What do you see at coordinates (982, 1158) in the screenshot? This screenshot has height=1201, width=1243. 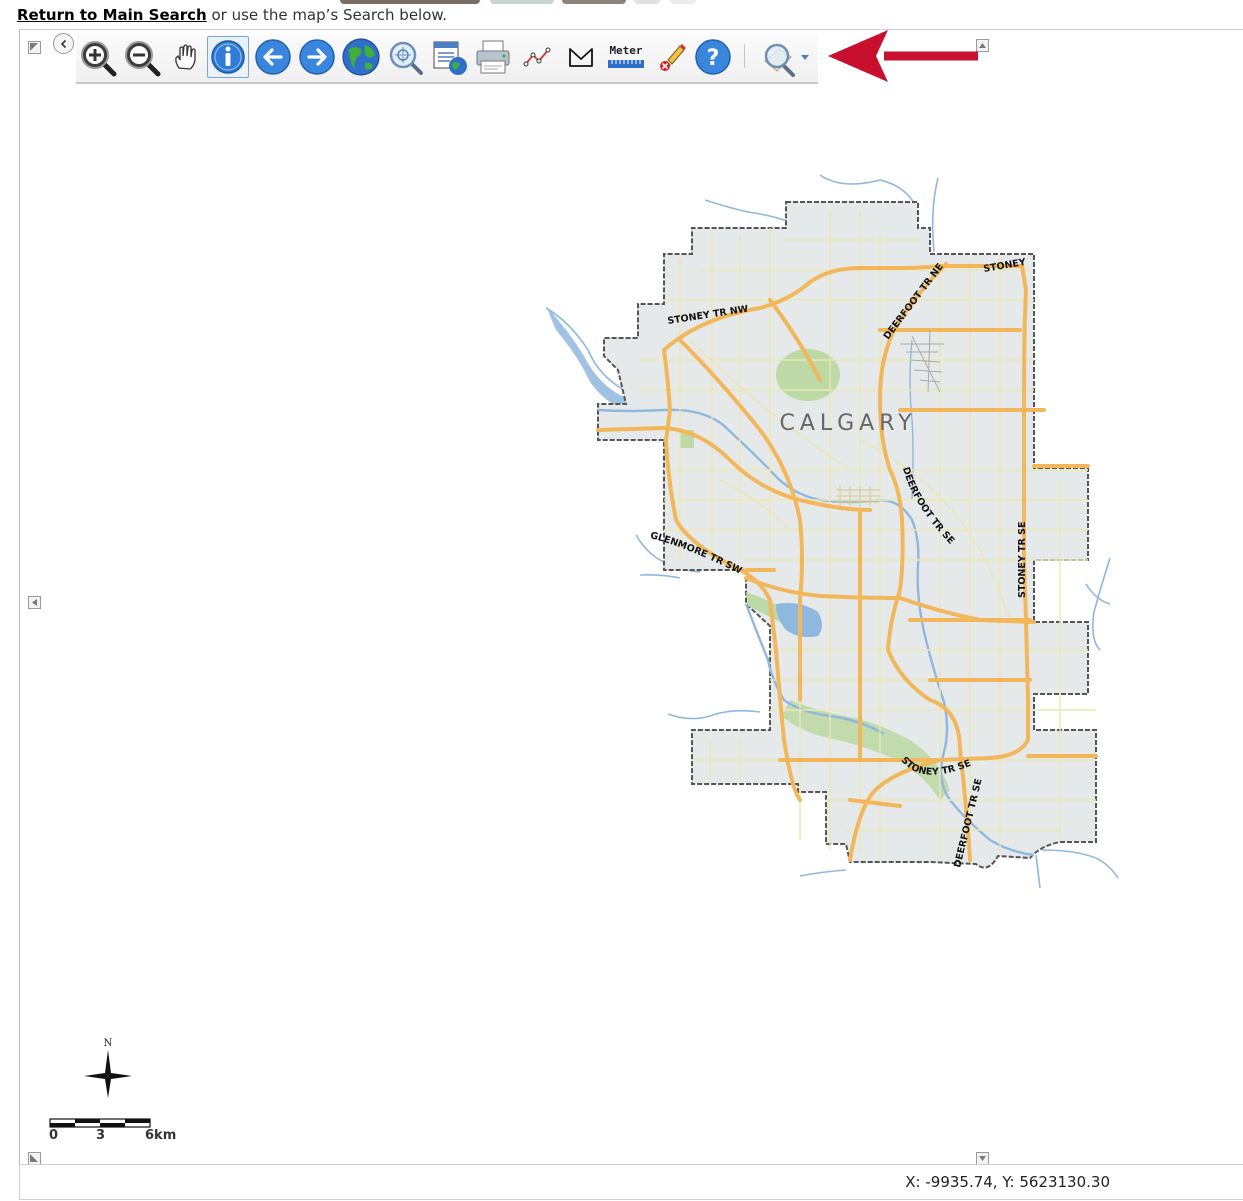 I see `chevron-down-icon` at bounding box center [982, 1158].